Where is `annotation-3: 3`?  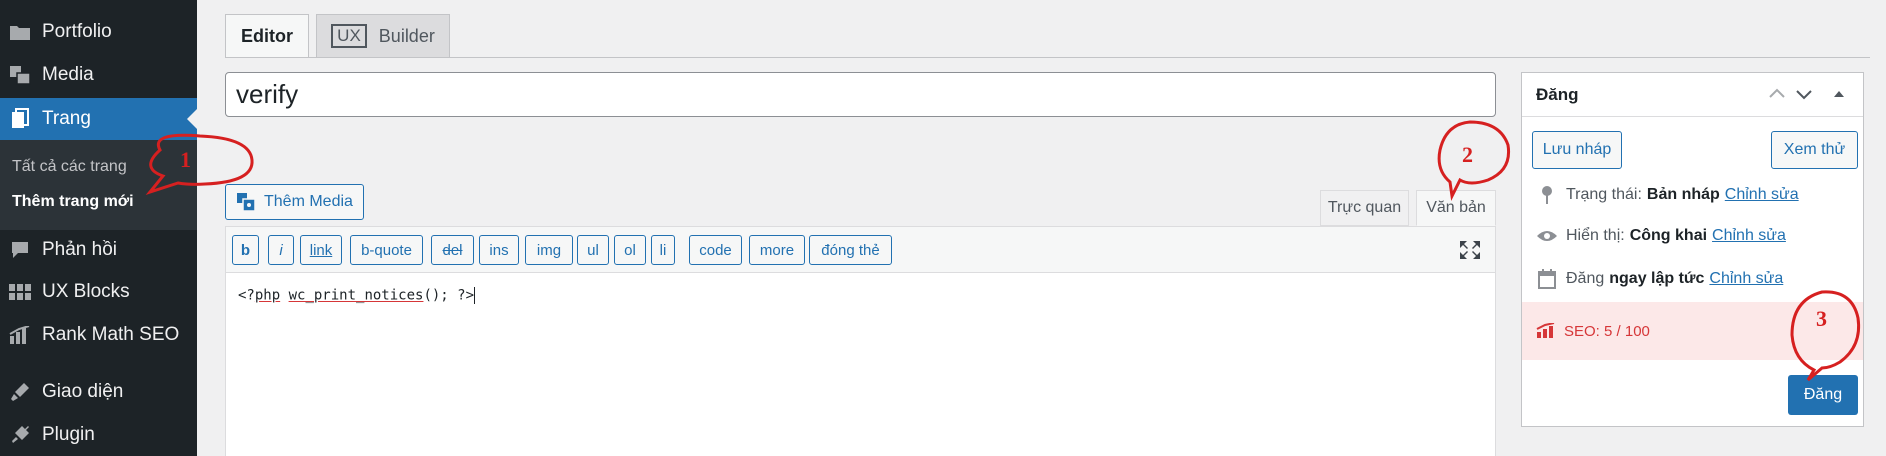 annotation-3: 3 is located at coordinates (1821, 318).